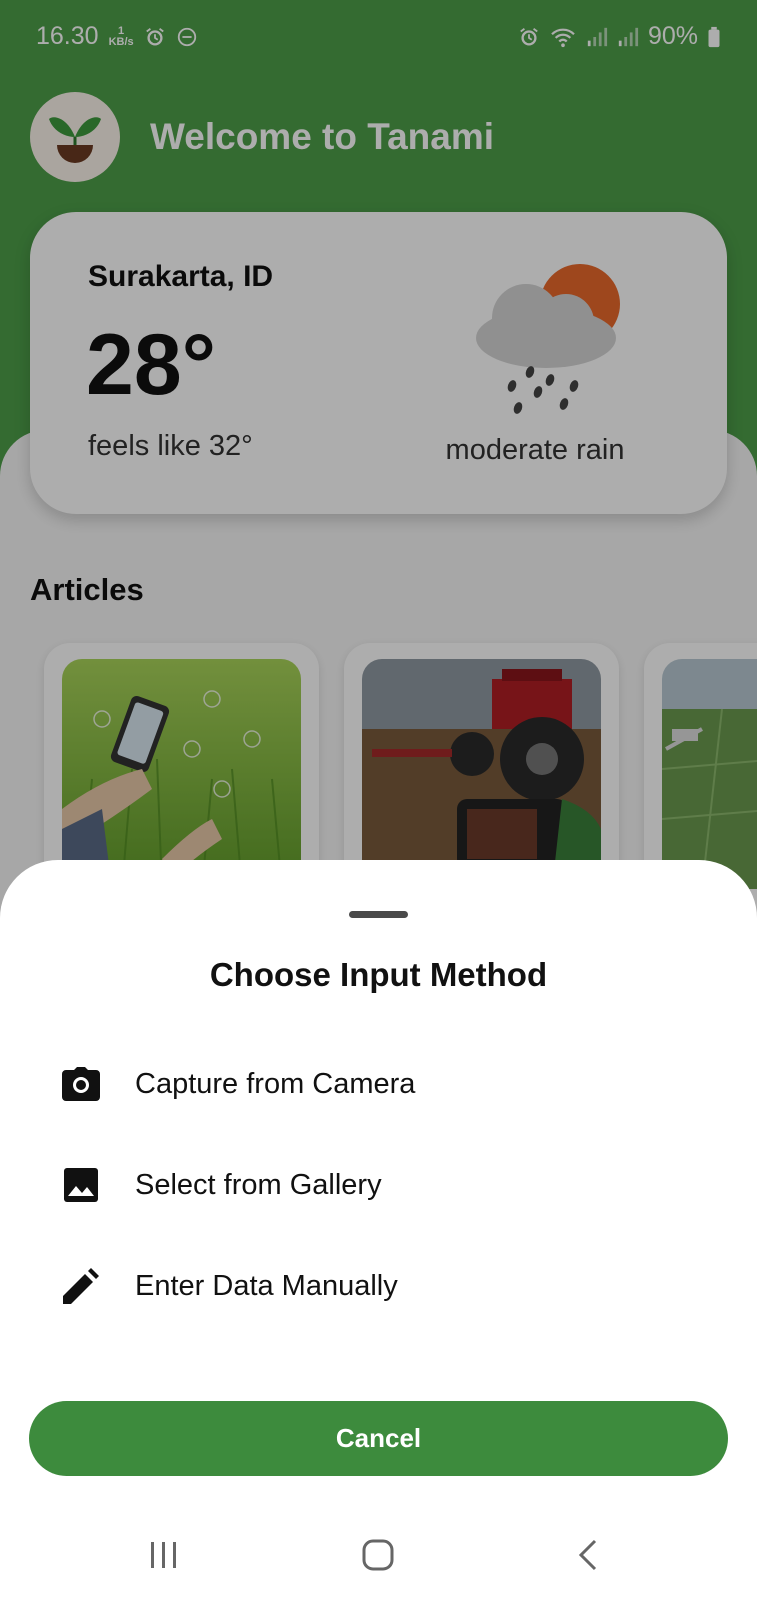 This screenshot has width=757, height=1600. Describe the element at coordinates (266, 1285) in the screenshot. I see `option-label: Enter Data Manually` at that location.